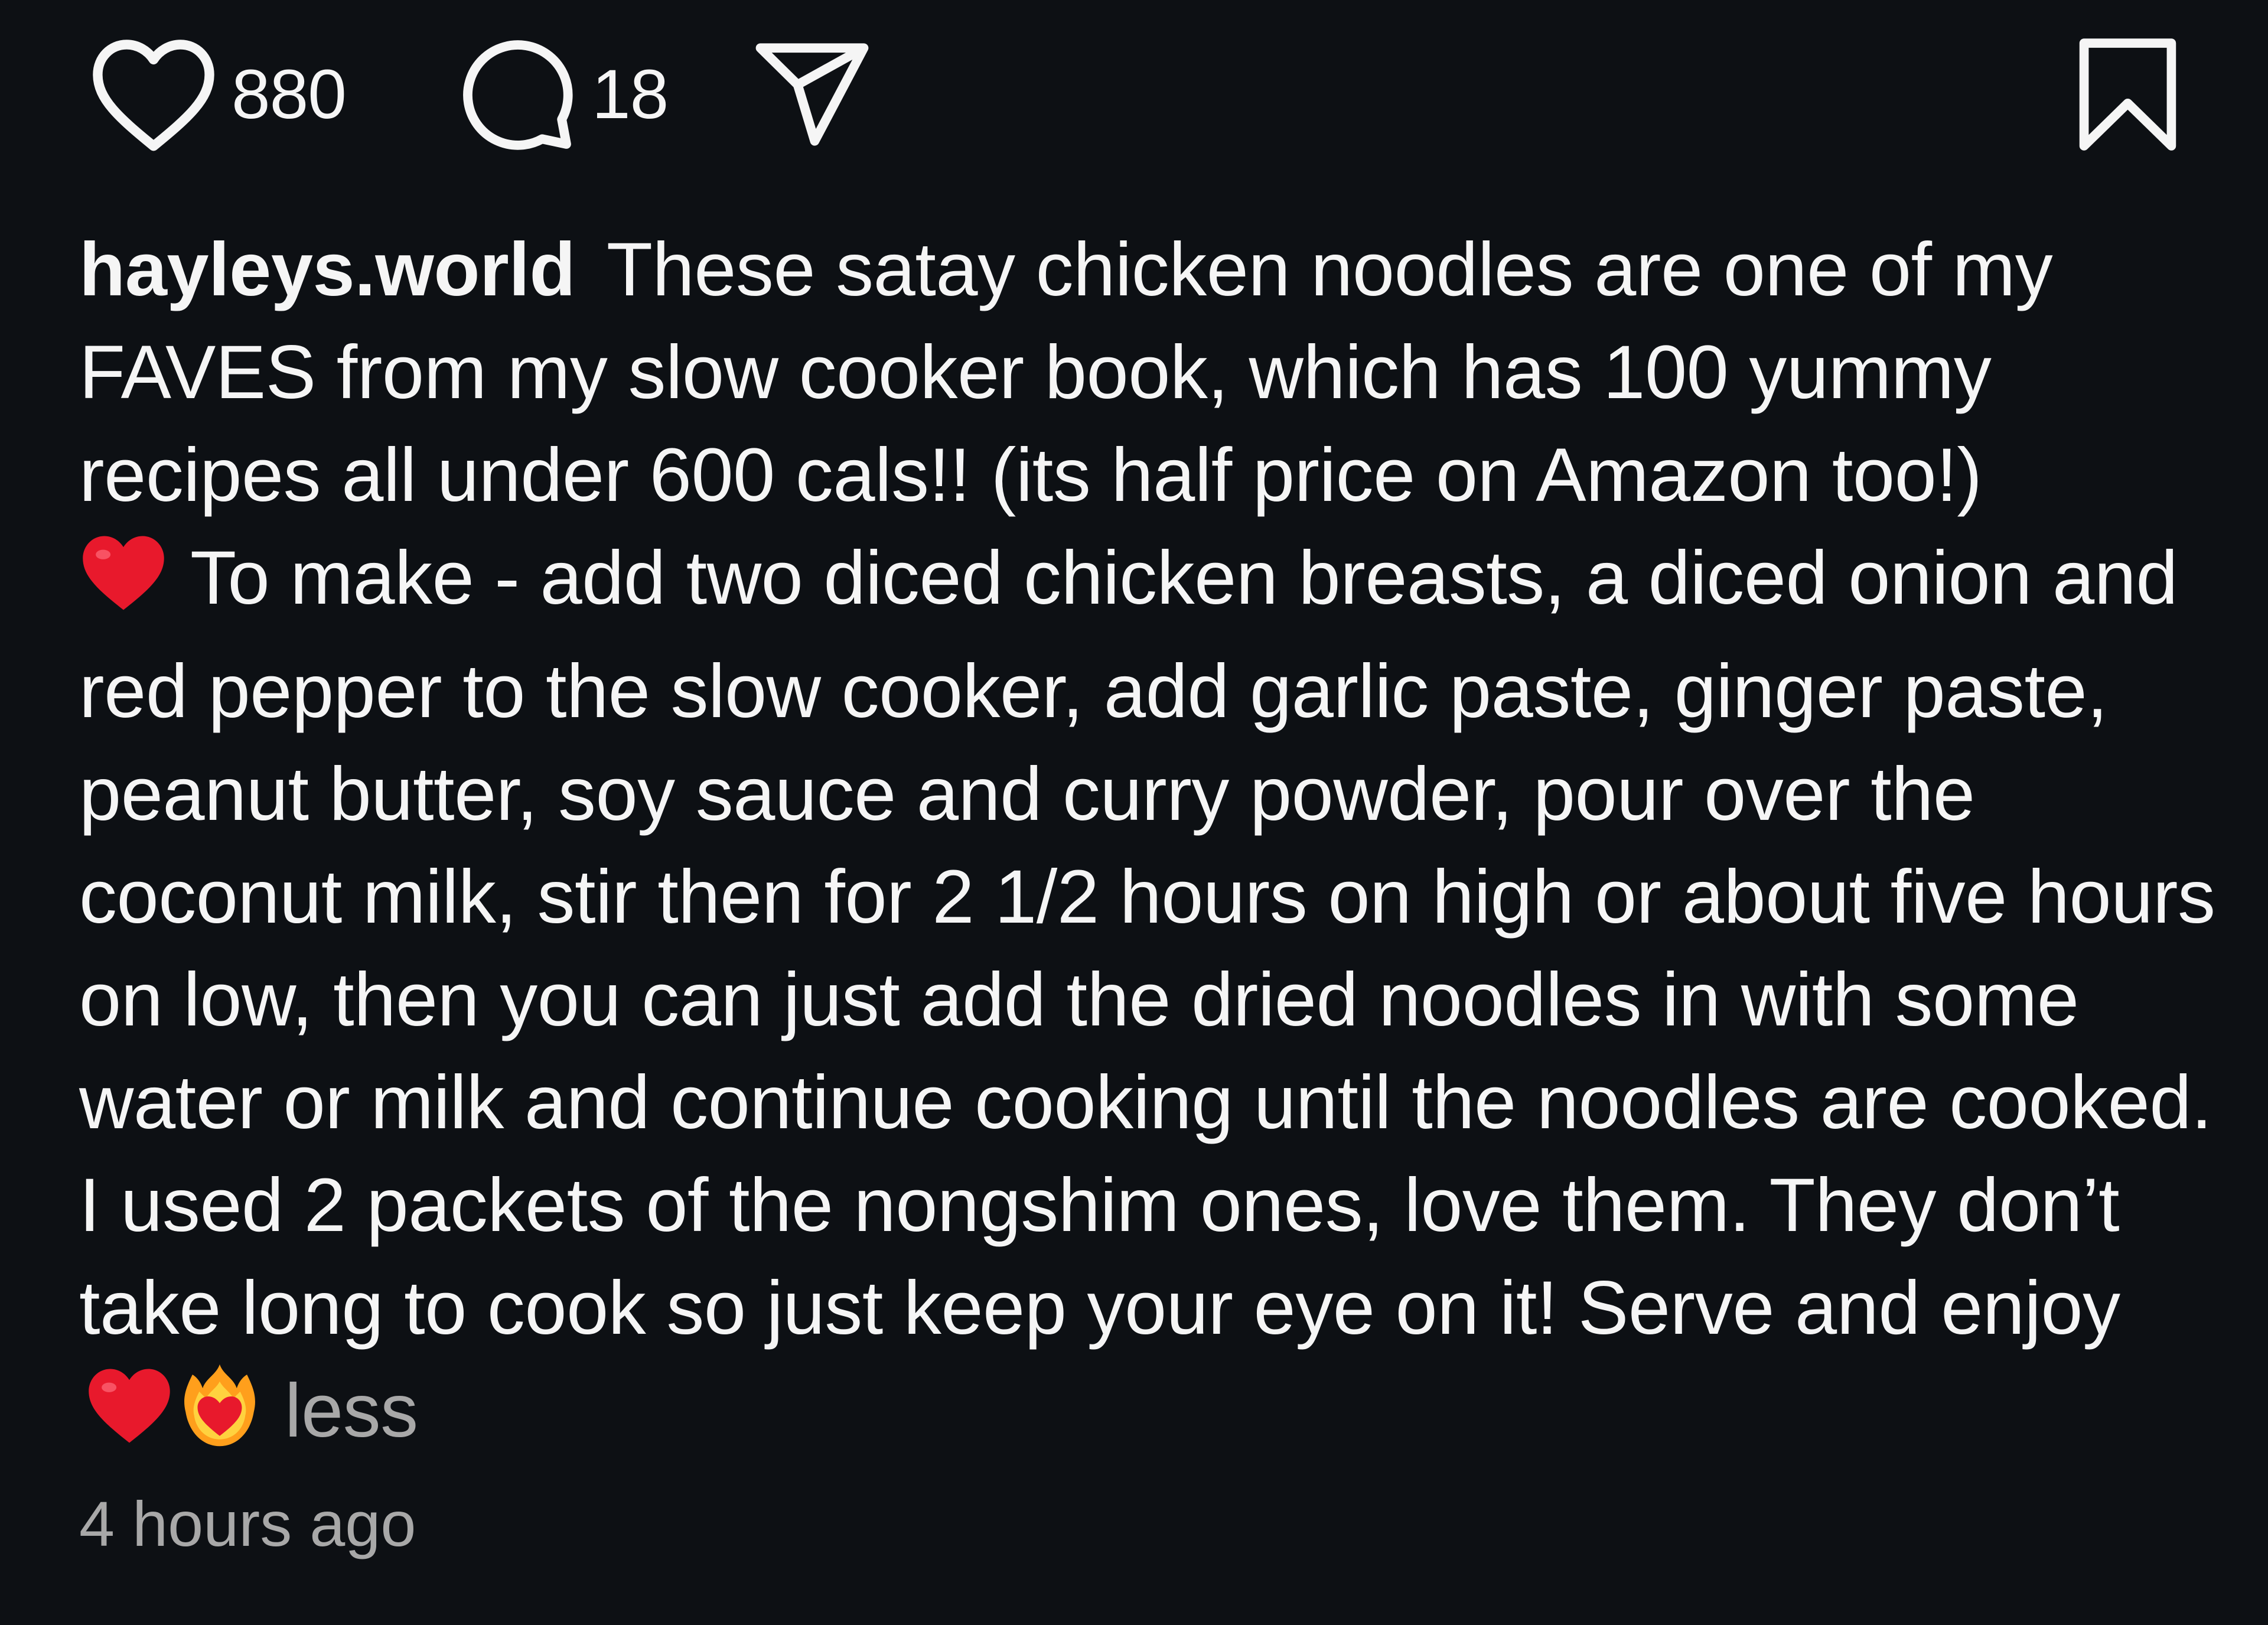  Describe the element at coordinates (1134, 94) in the screenshot. I see `post-action-bar: 880 18` at that location.